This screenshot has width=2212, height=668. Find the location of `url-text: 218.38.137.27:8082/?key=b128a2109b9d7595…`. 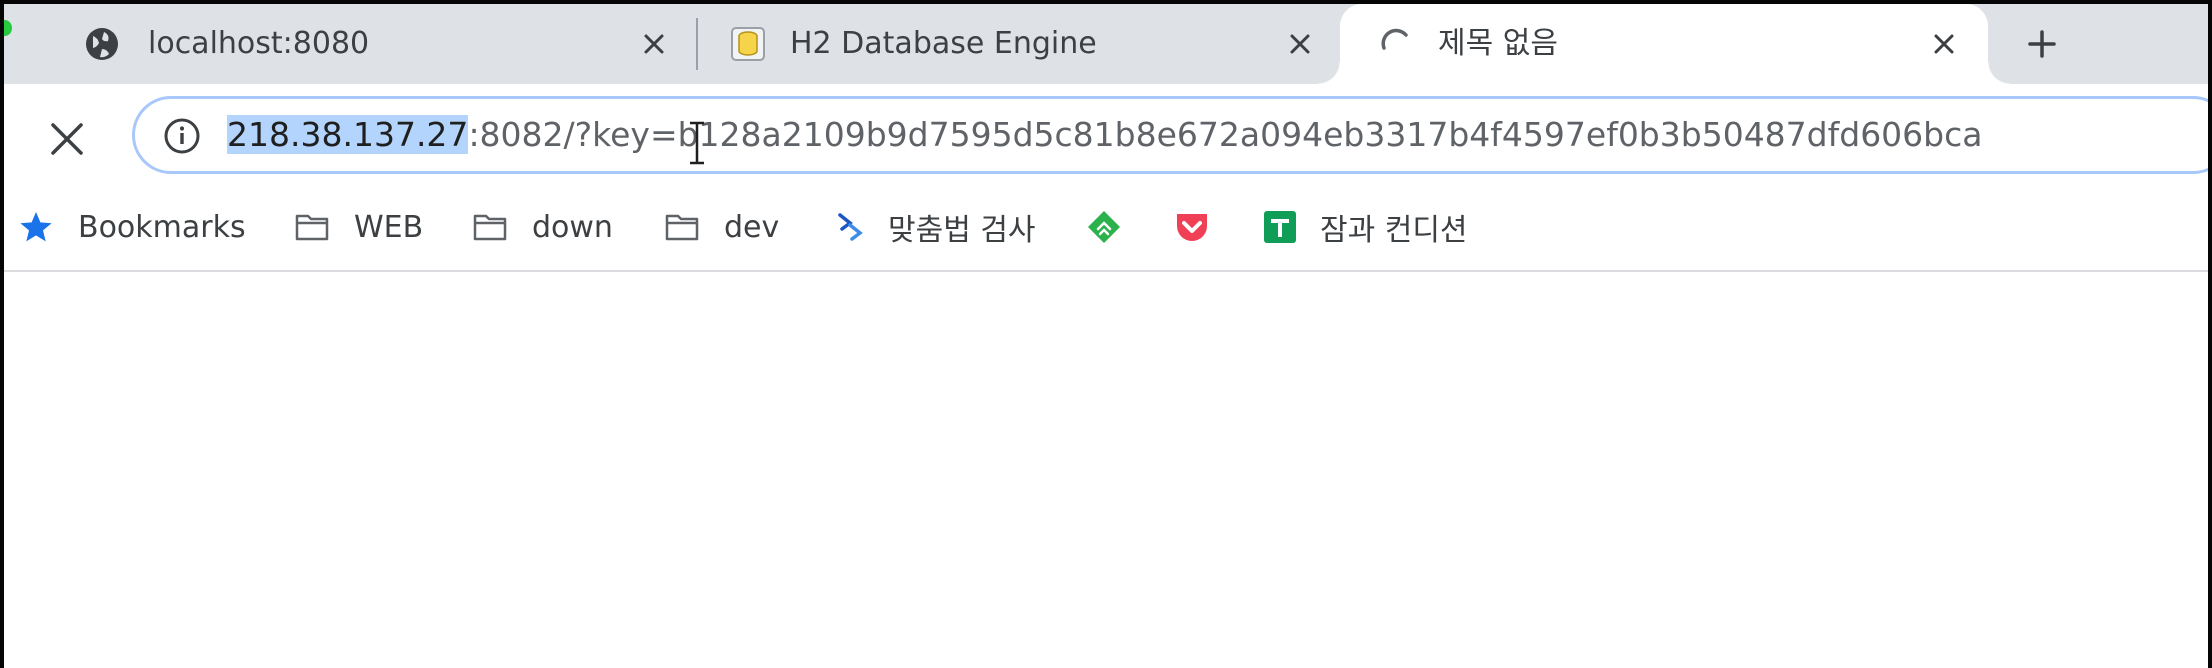

url-text: 218.38.137.27:8082/?key=b128a2109b9d7595… is located at coordinates (1105, 135).